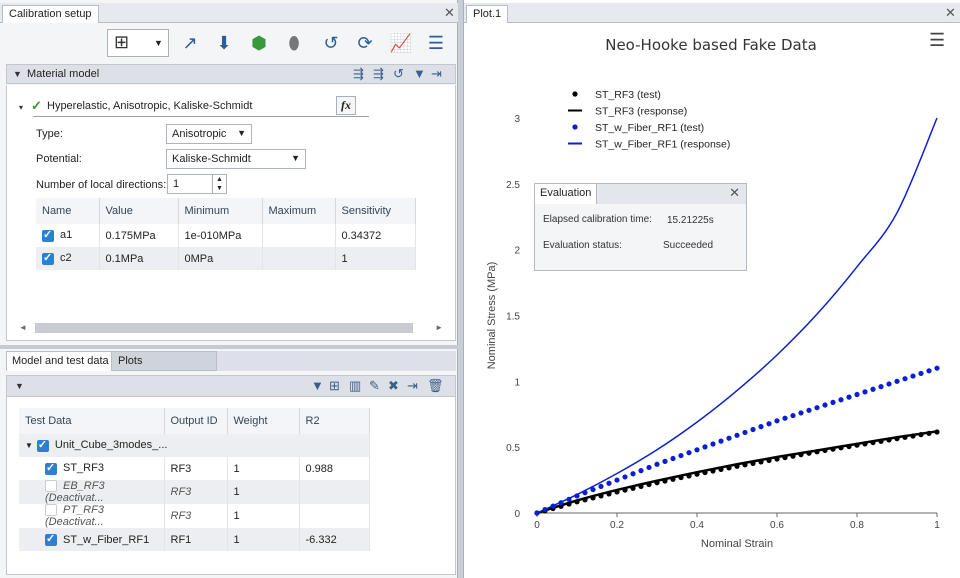  I want to click on table-row: PT_RF3 (Deactivat... RF3 1, so click(194, 516).